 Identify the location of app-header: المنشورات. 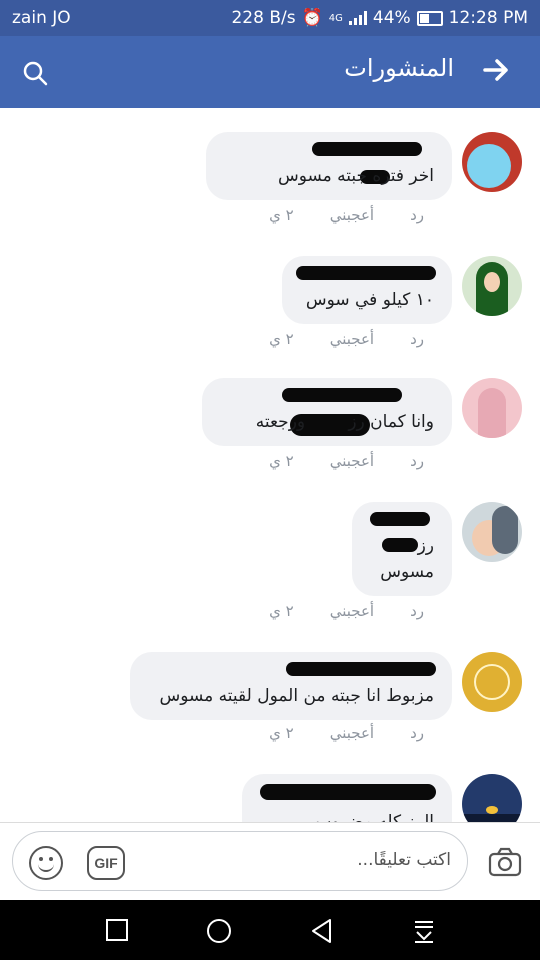
(270, 72).